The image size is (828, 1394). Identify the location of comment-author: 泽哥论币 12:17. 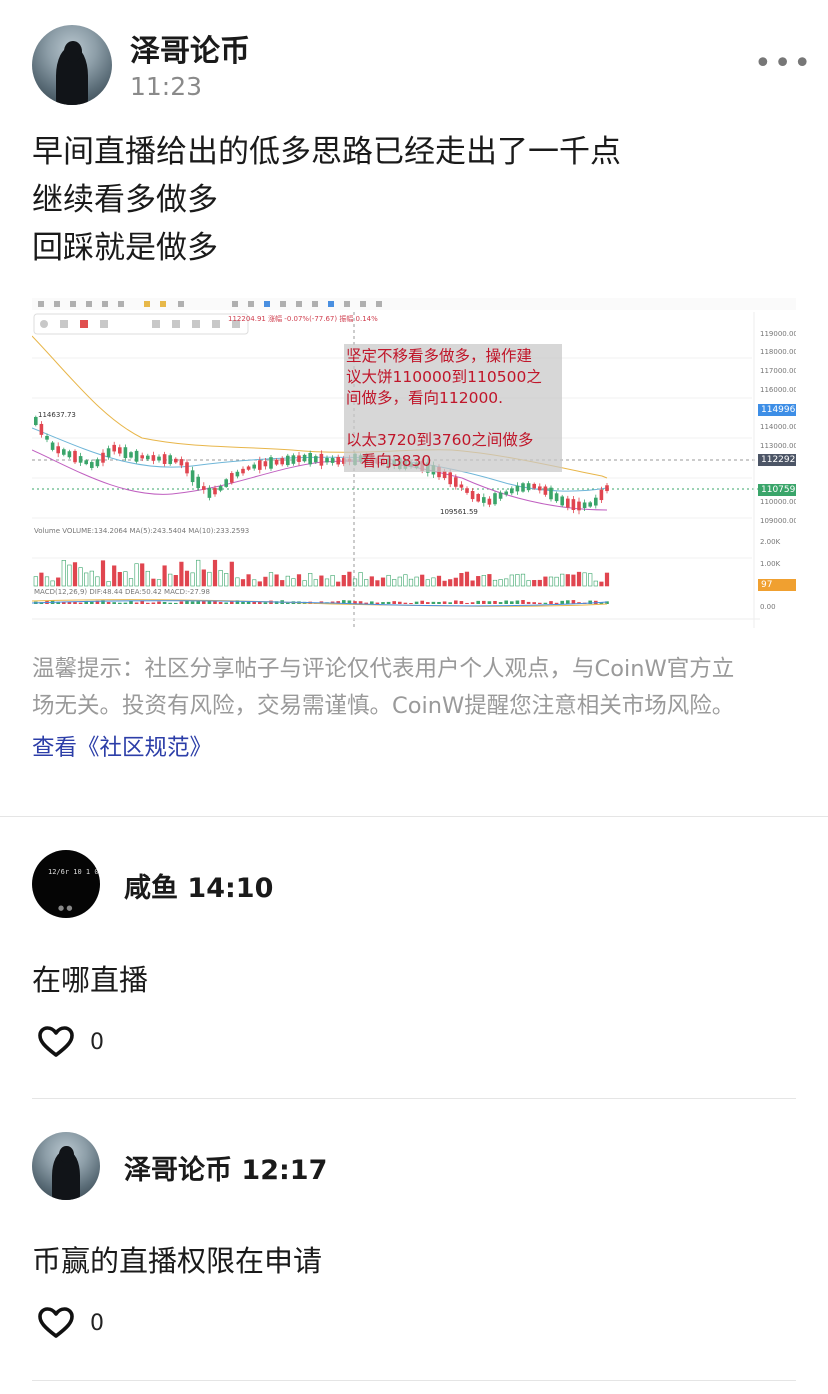
(225, 1167).